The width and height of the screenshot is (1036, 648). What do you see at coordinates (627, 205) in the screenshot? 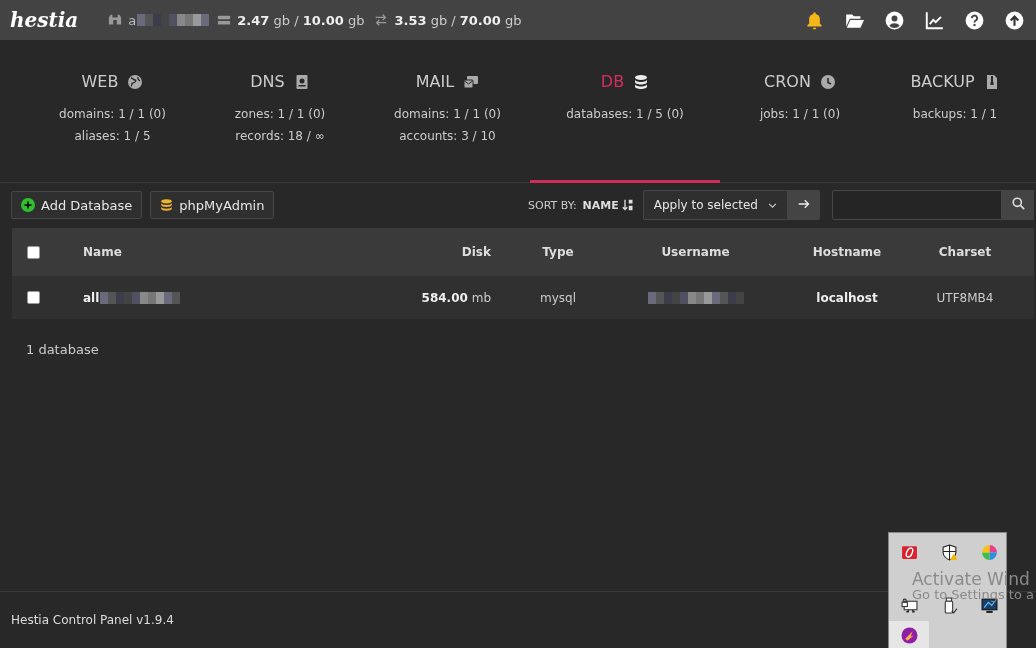
I see `sort-icon` at bounding box center [627, 205].